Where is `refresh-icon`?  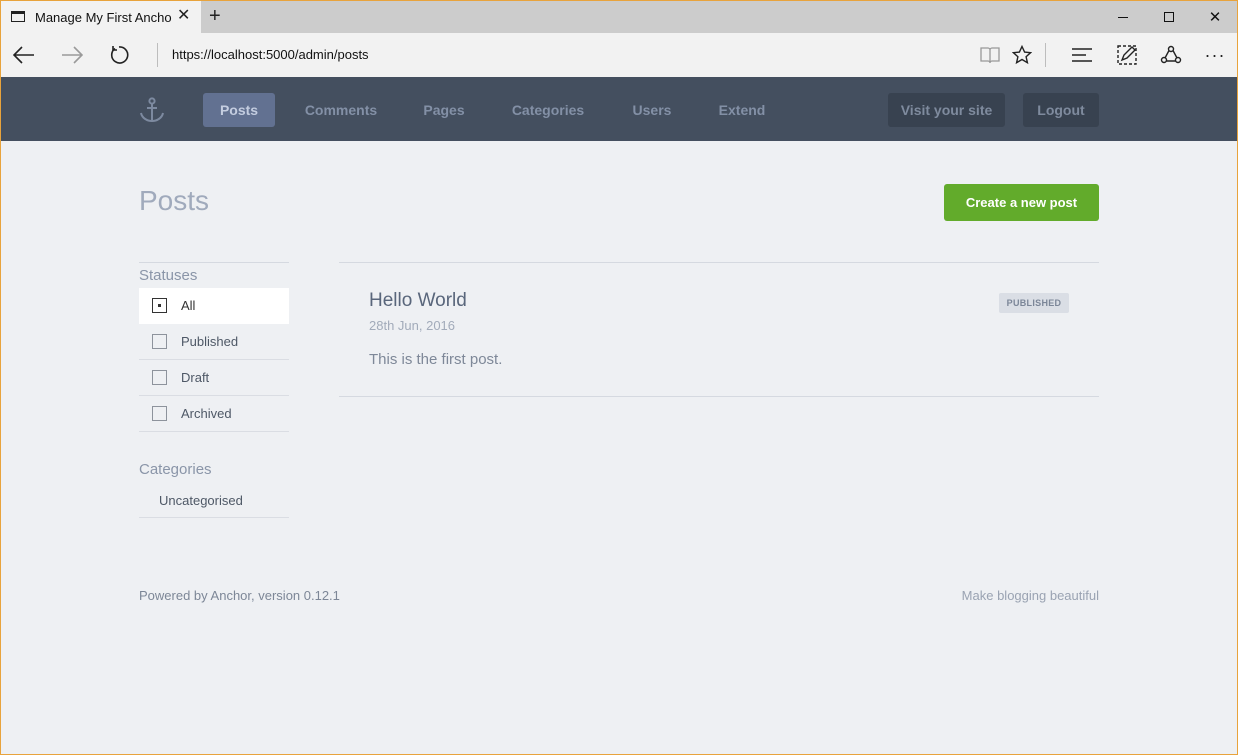 refresh-icon is located at coordinates (119, 55).